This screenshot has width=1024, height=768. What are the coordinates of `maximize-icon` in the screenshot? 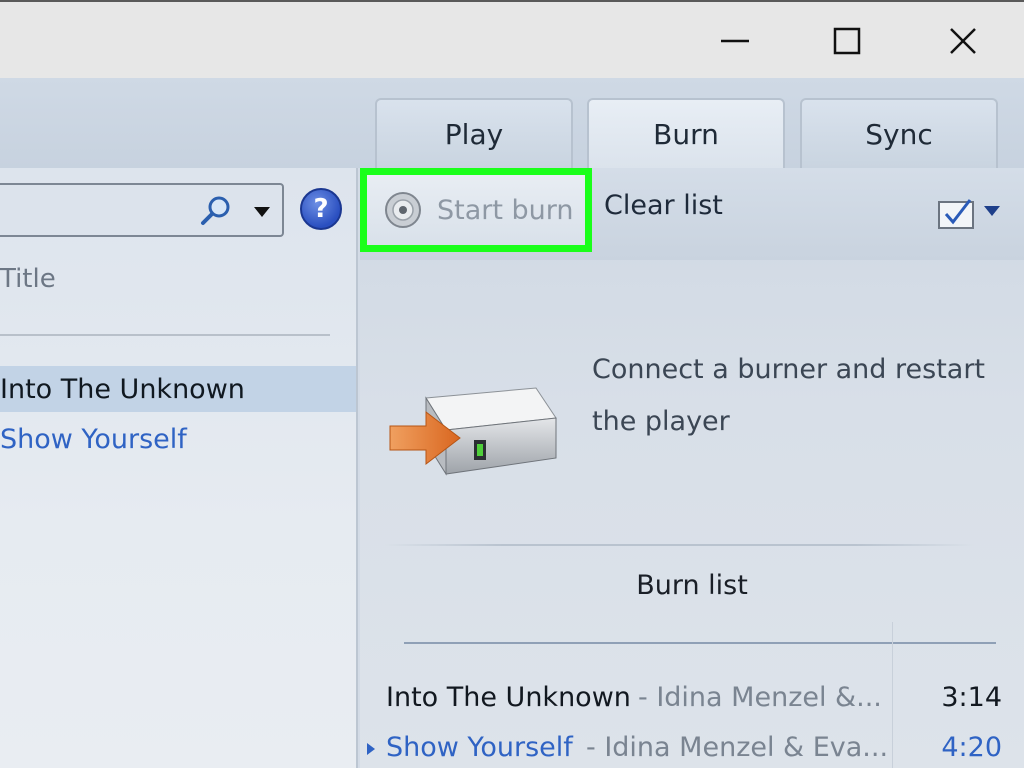 It's located at (847, 41).